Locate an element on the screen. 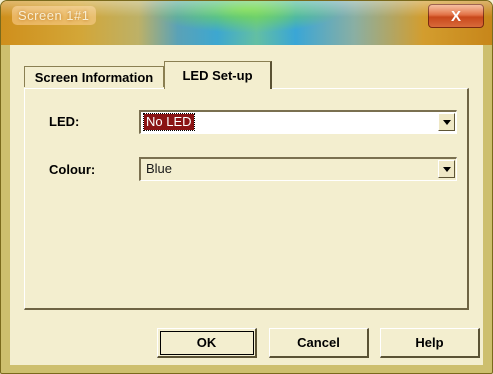 The width and height of the screenshot is (493, 374). led-dropdown-button is located at coordinates (446, 122).